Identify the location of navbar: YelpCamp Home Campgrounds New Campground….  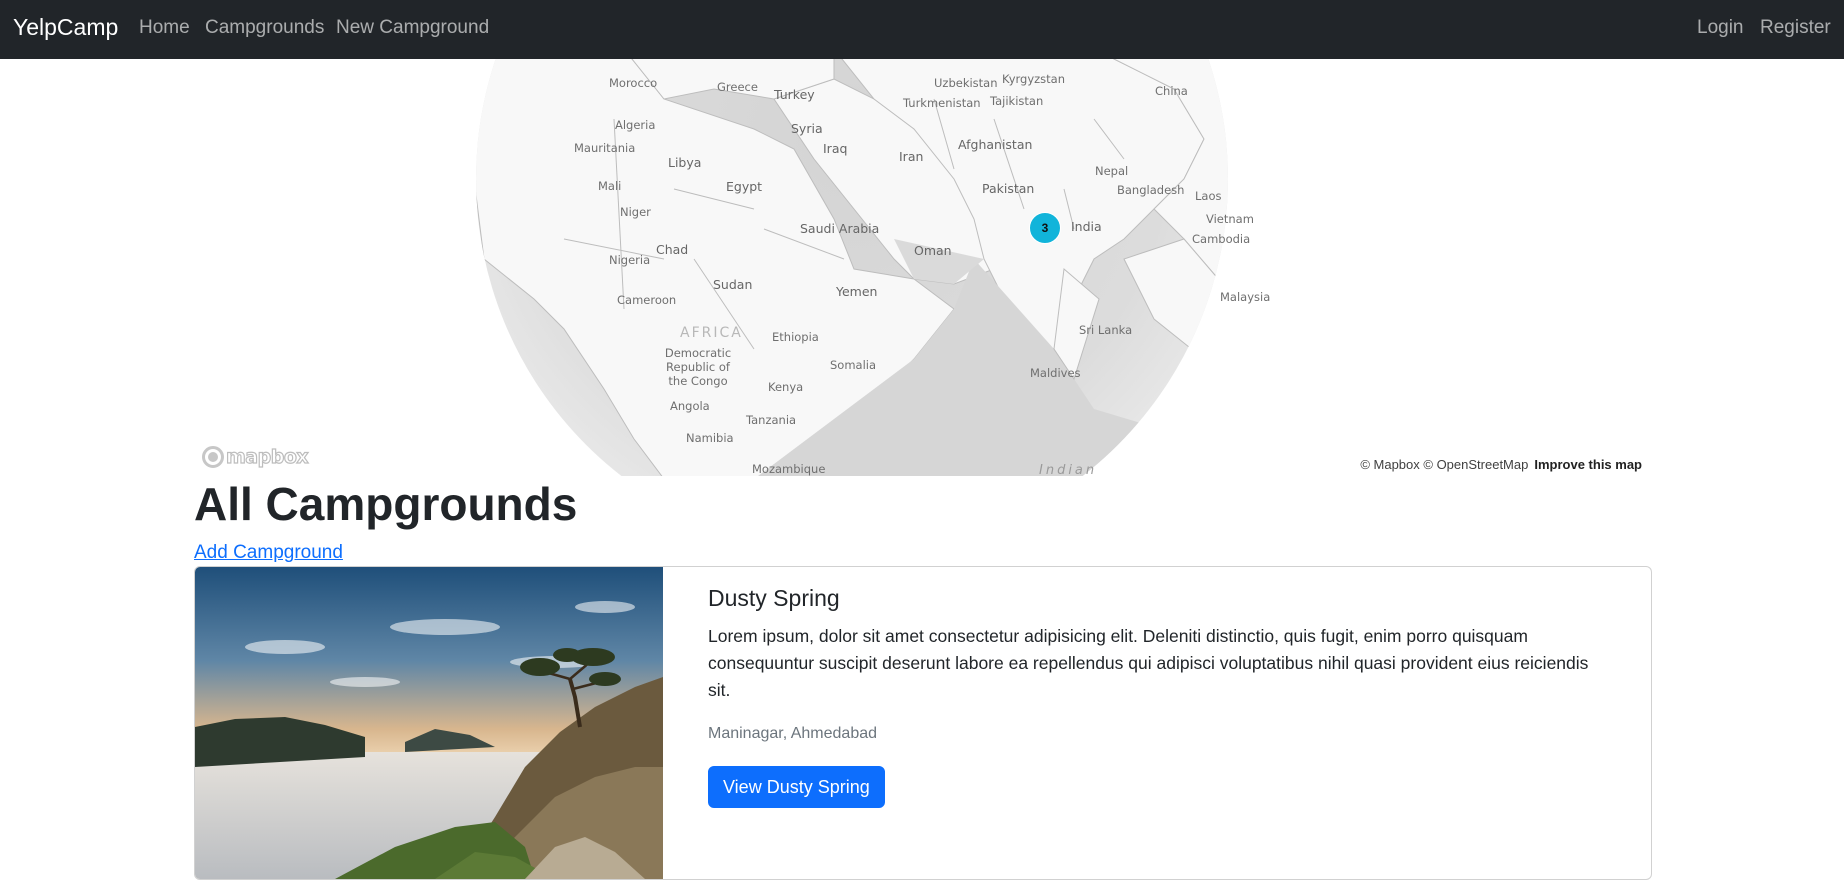
(922, 29).